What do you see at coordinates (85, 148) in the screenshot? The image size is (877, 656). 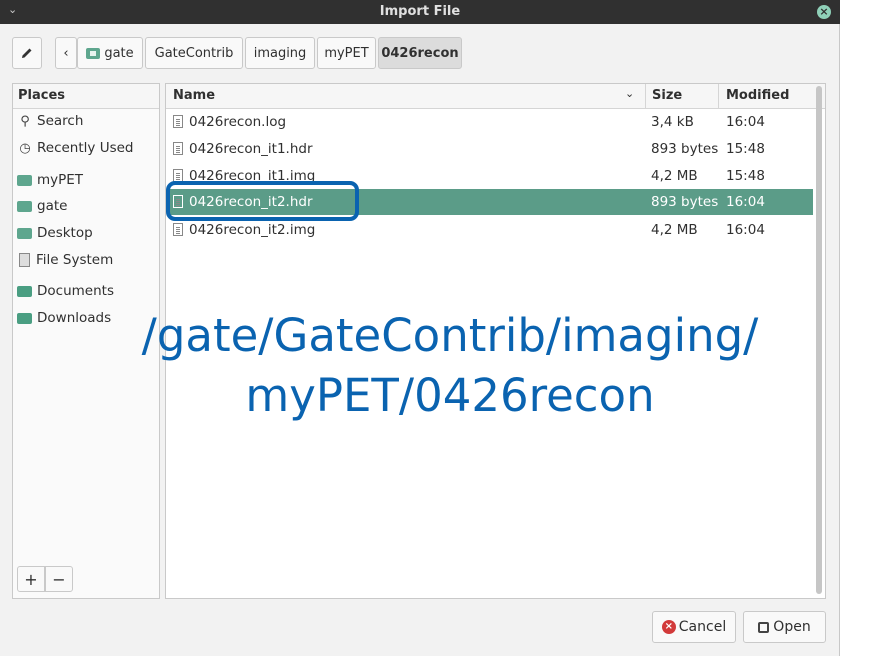 I see `sidebar-item-label: Recently Used` at bounding box center [85, 148].